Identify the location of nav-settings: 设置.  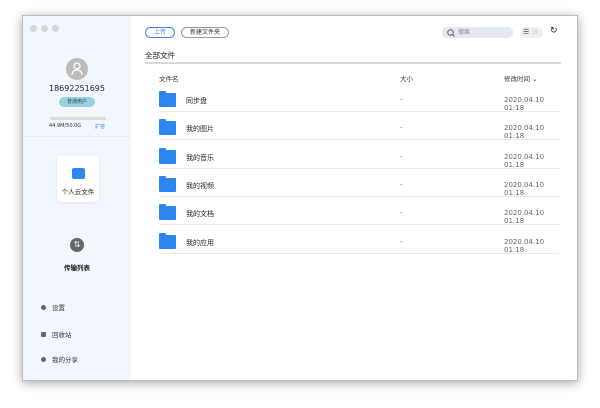
(53, 307).